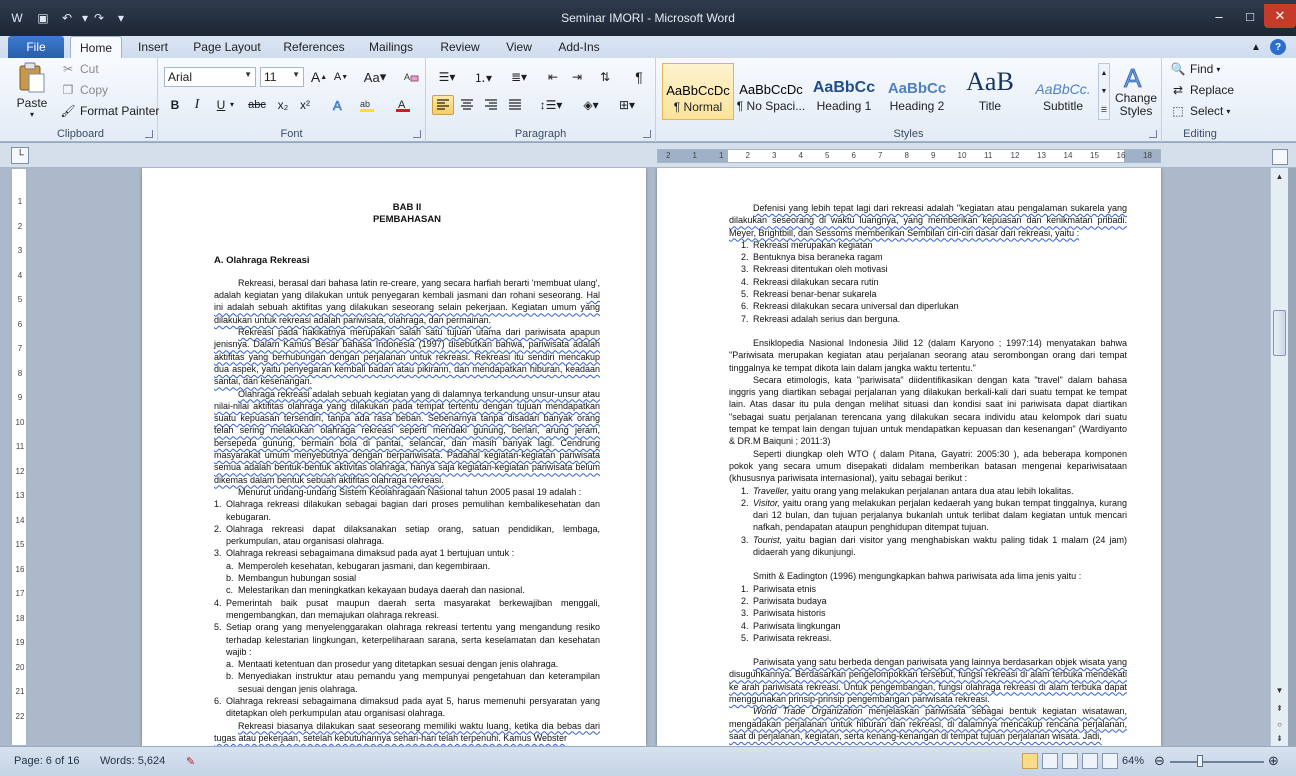 The width and height of the screenshot is (1296, 776). Describe the element at coordinates (1256, 47) in the screenshot. I see `minimize-ribbon-icon: ▲` at that location.